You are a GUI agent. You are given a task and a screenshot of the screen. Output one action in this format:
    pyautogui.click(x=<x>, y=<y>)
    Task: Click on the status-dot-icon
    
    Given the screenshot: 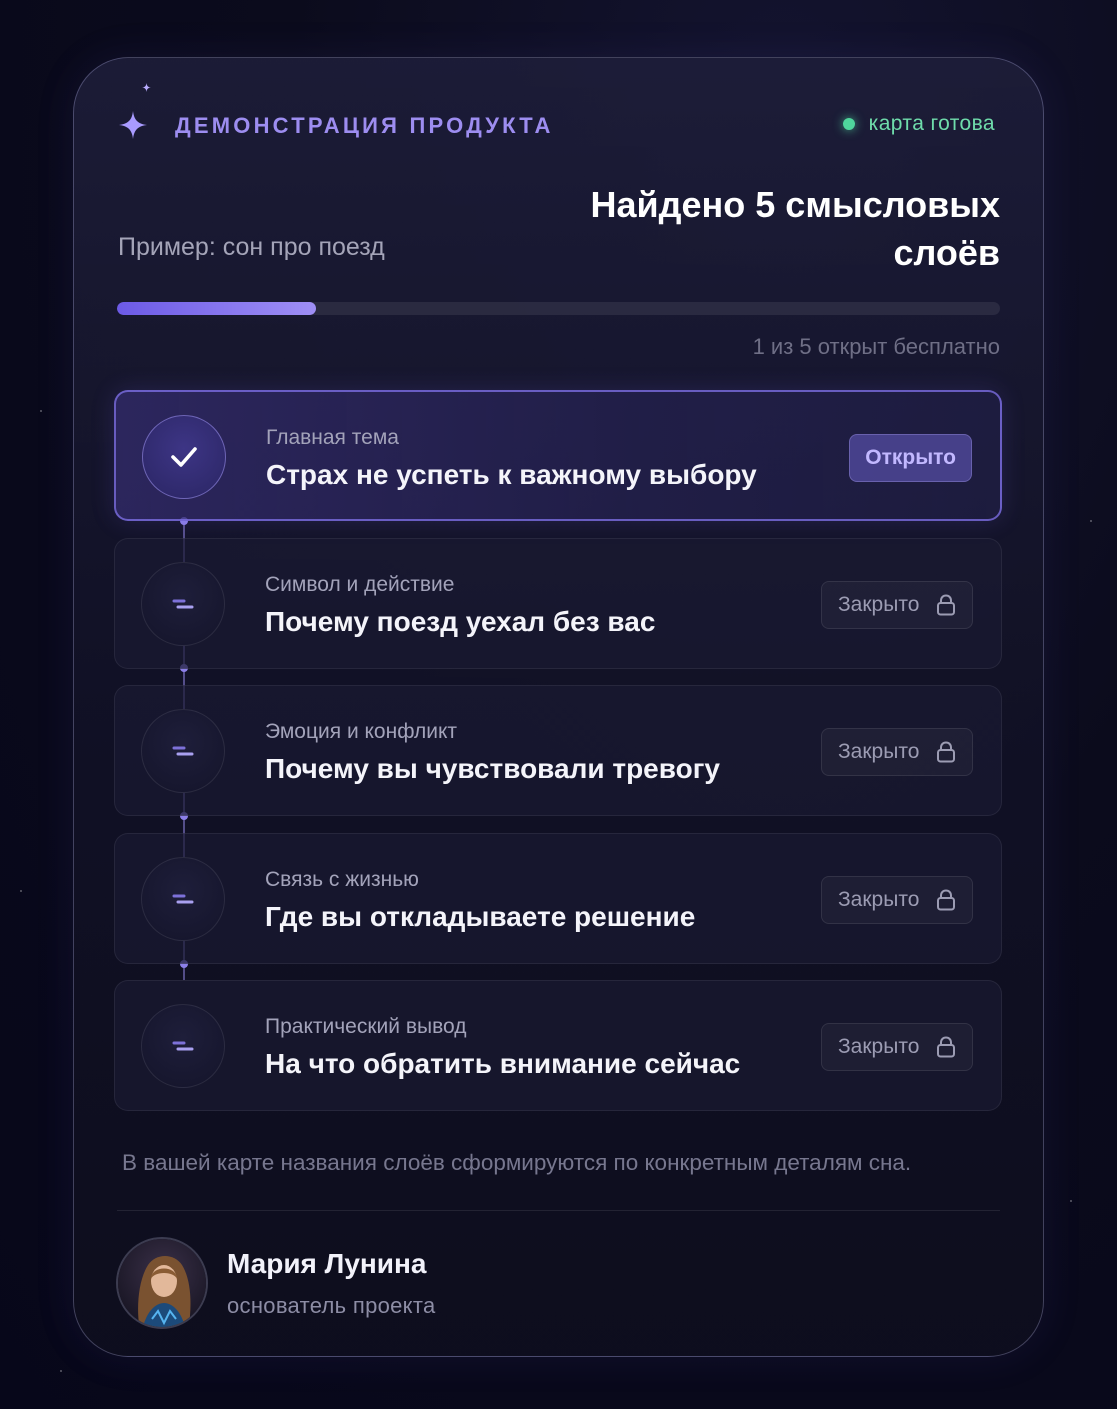 What is the action you would take?
    pyautogui.click(x=848, y=124)
    